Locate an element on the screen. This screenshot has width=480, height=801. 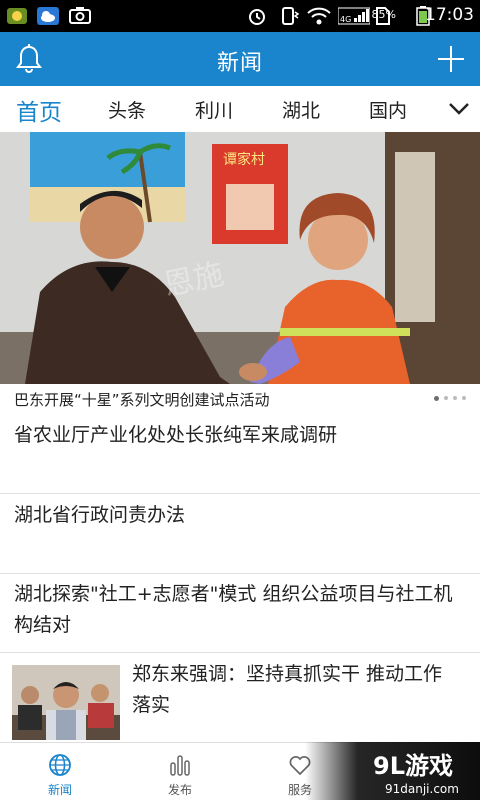
nav-label: 发布 is located at coordinates (179, 790).